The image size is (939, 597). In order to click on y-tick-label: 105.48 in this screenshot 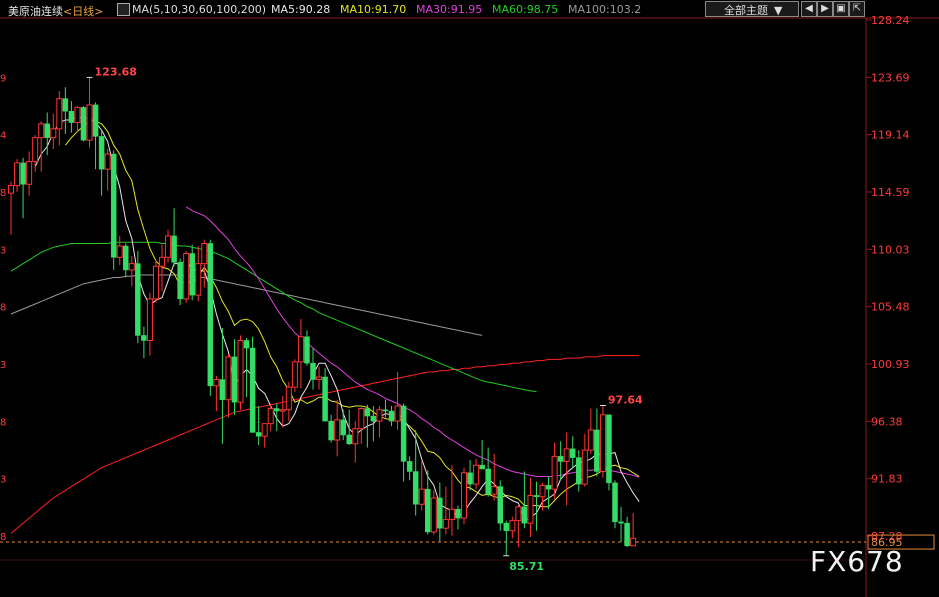, I will do `click(890, 307)`.